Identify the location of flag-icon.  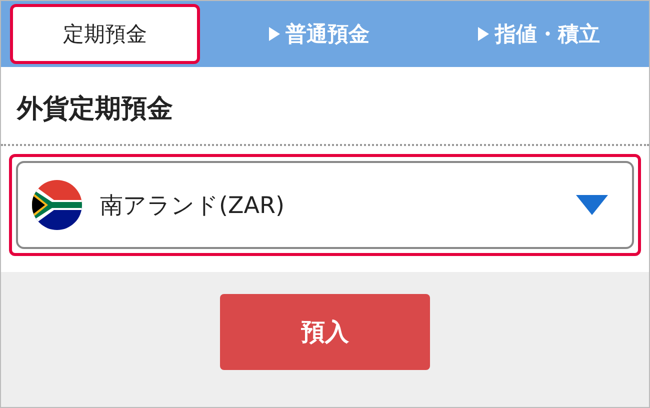
(57, 205).